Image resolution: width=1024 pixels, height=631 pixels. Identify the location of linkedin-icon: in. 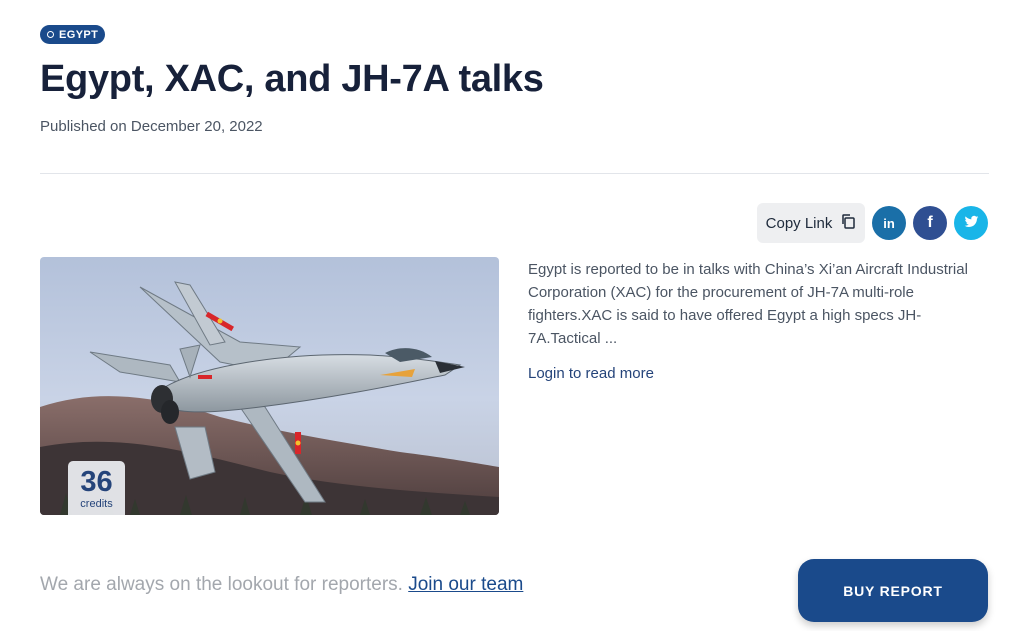
(889, 223).